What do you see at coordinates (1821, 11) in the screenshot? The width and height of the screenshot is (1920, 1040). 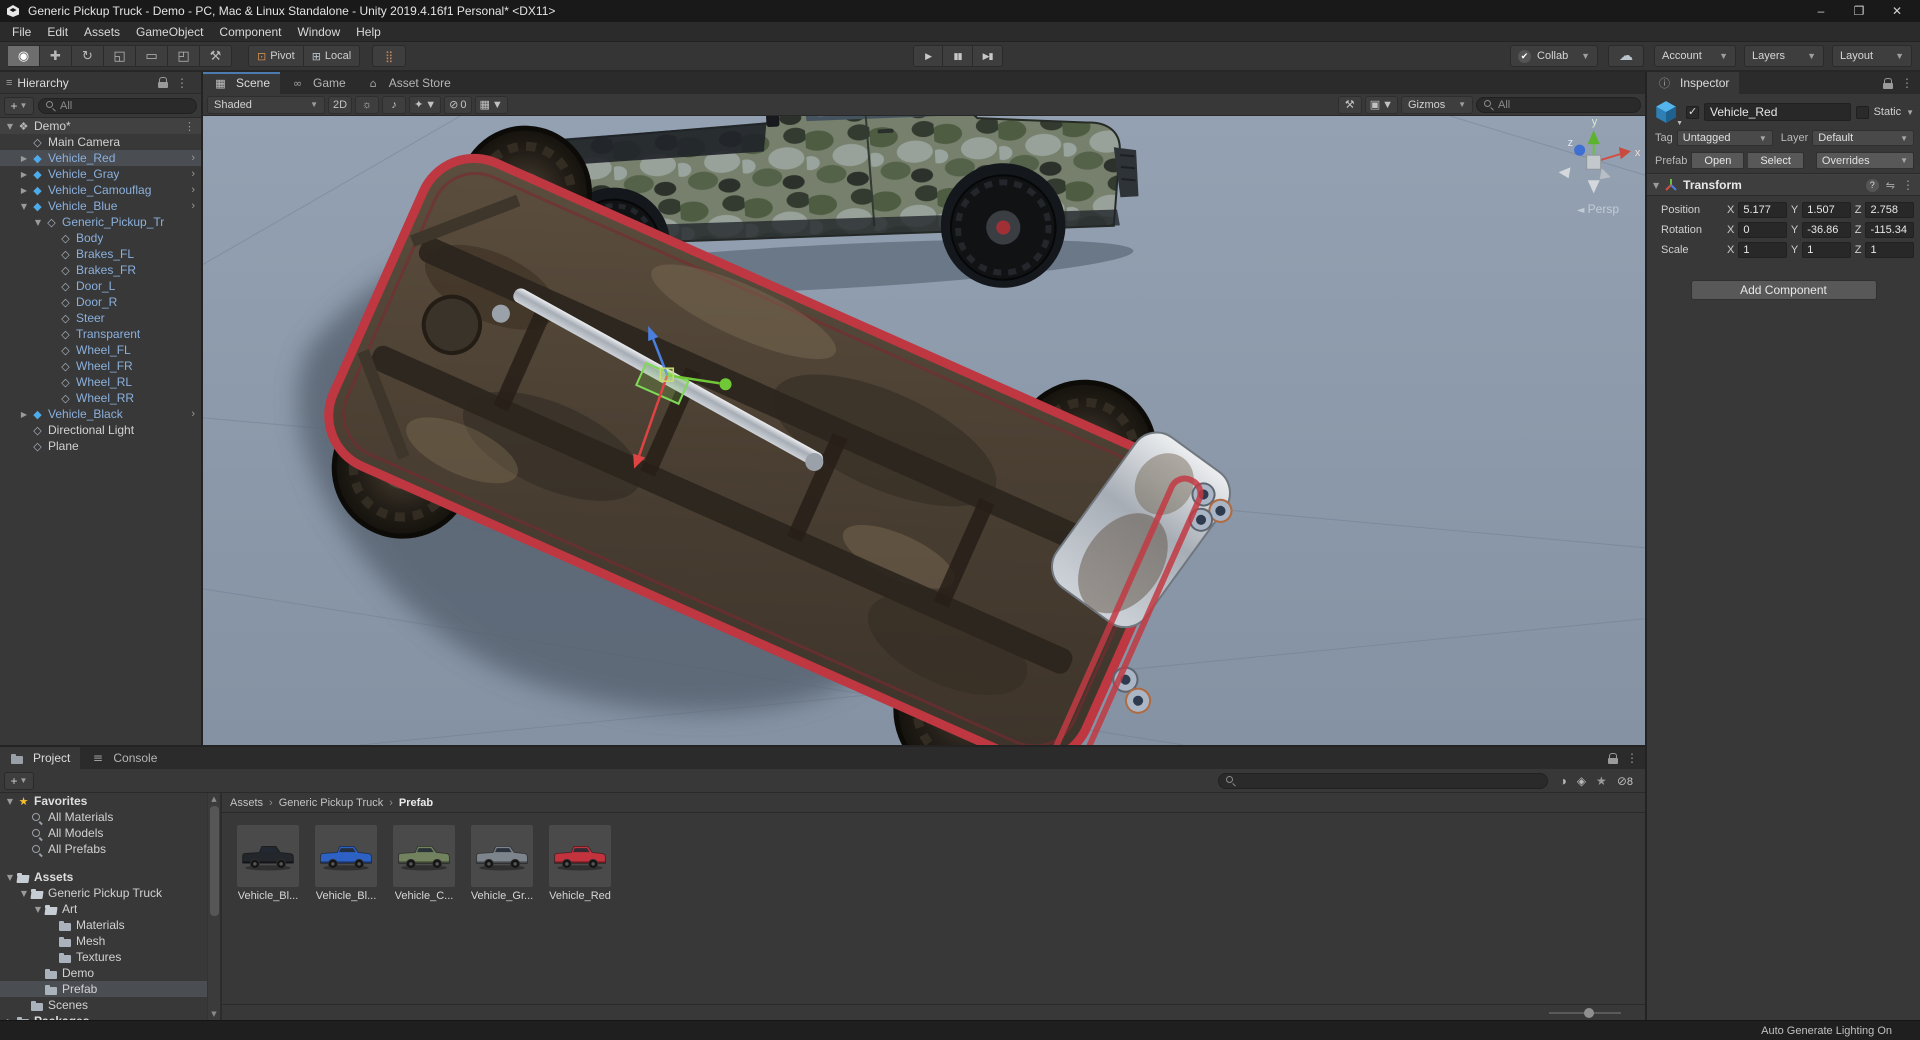 I see `minimize-button: –` at bounding box center [1821, 11].